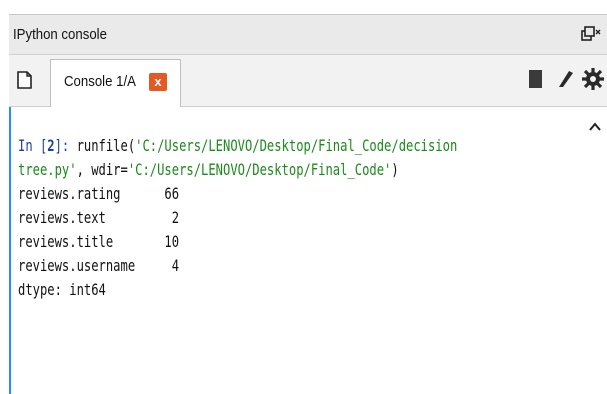  What do you see at coordinates (102, 169) in the screenshot?
I see `command-sep: , wdir=` at bounding box center [102, 169].